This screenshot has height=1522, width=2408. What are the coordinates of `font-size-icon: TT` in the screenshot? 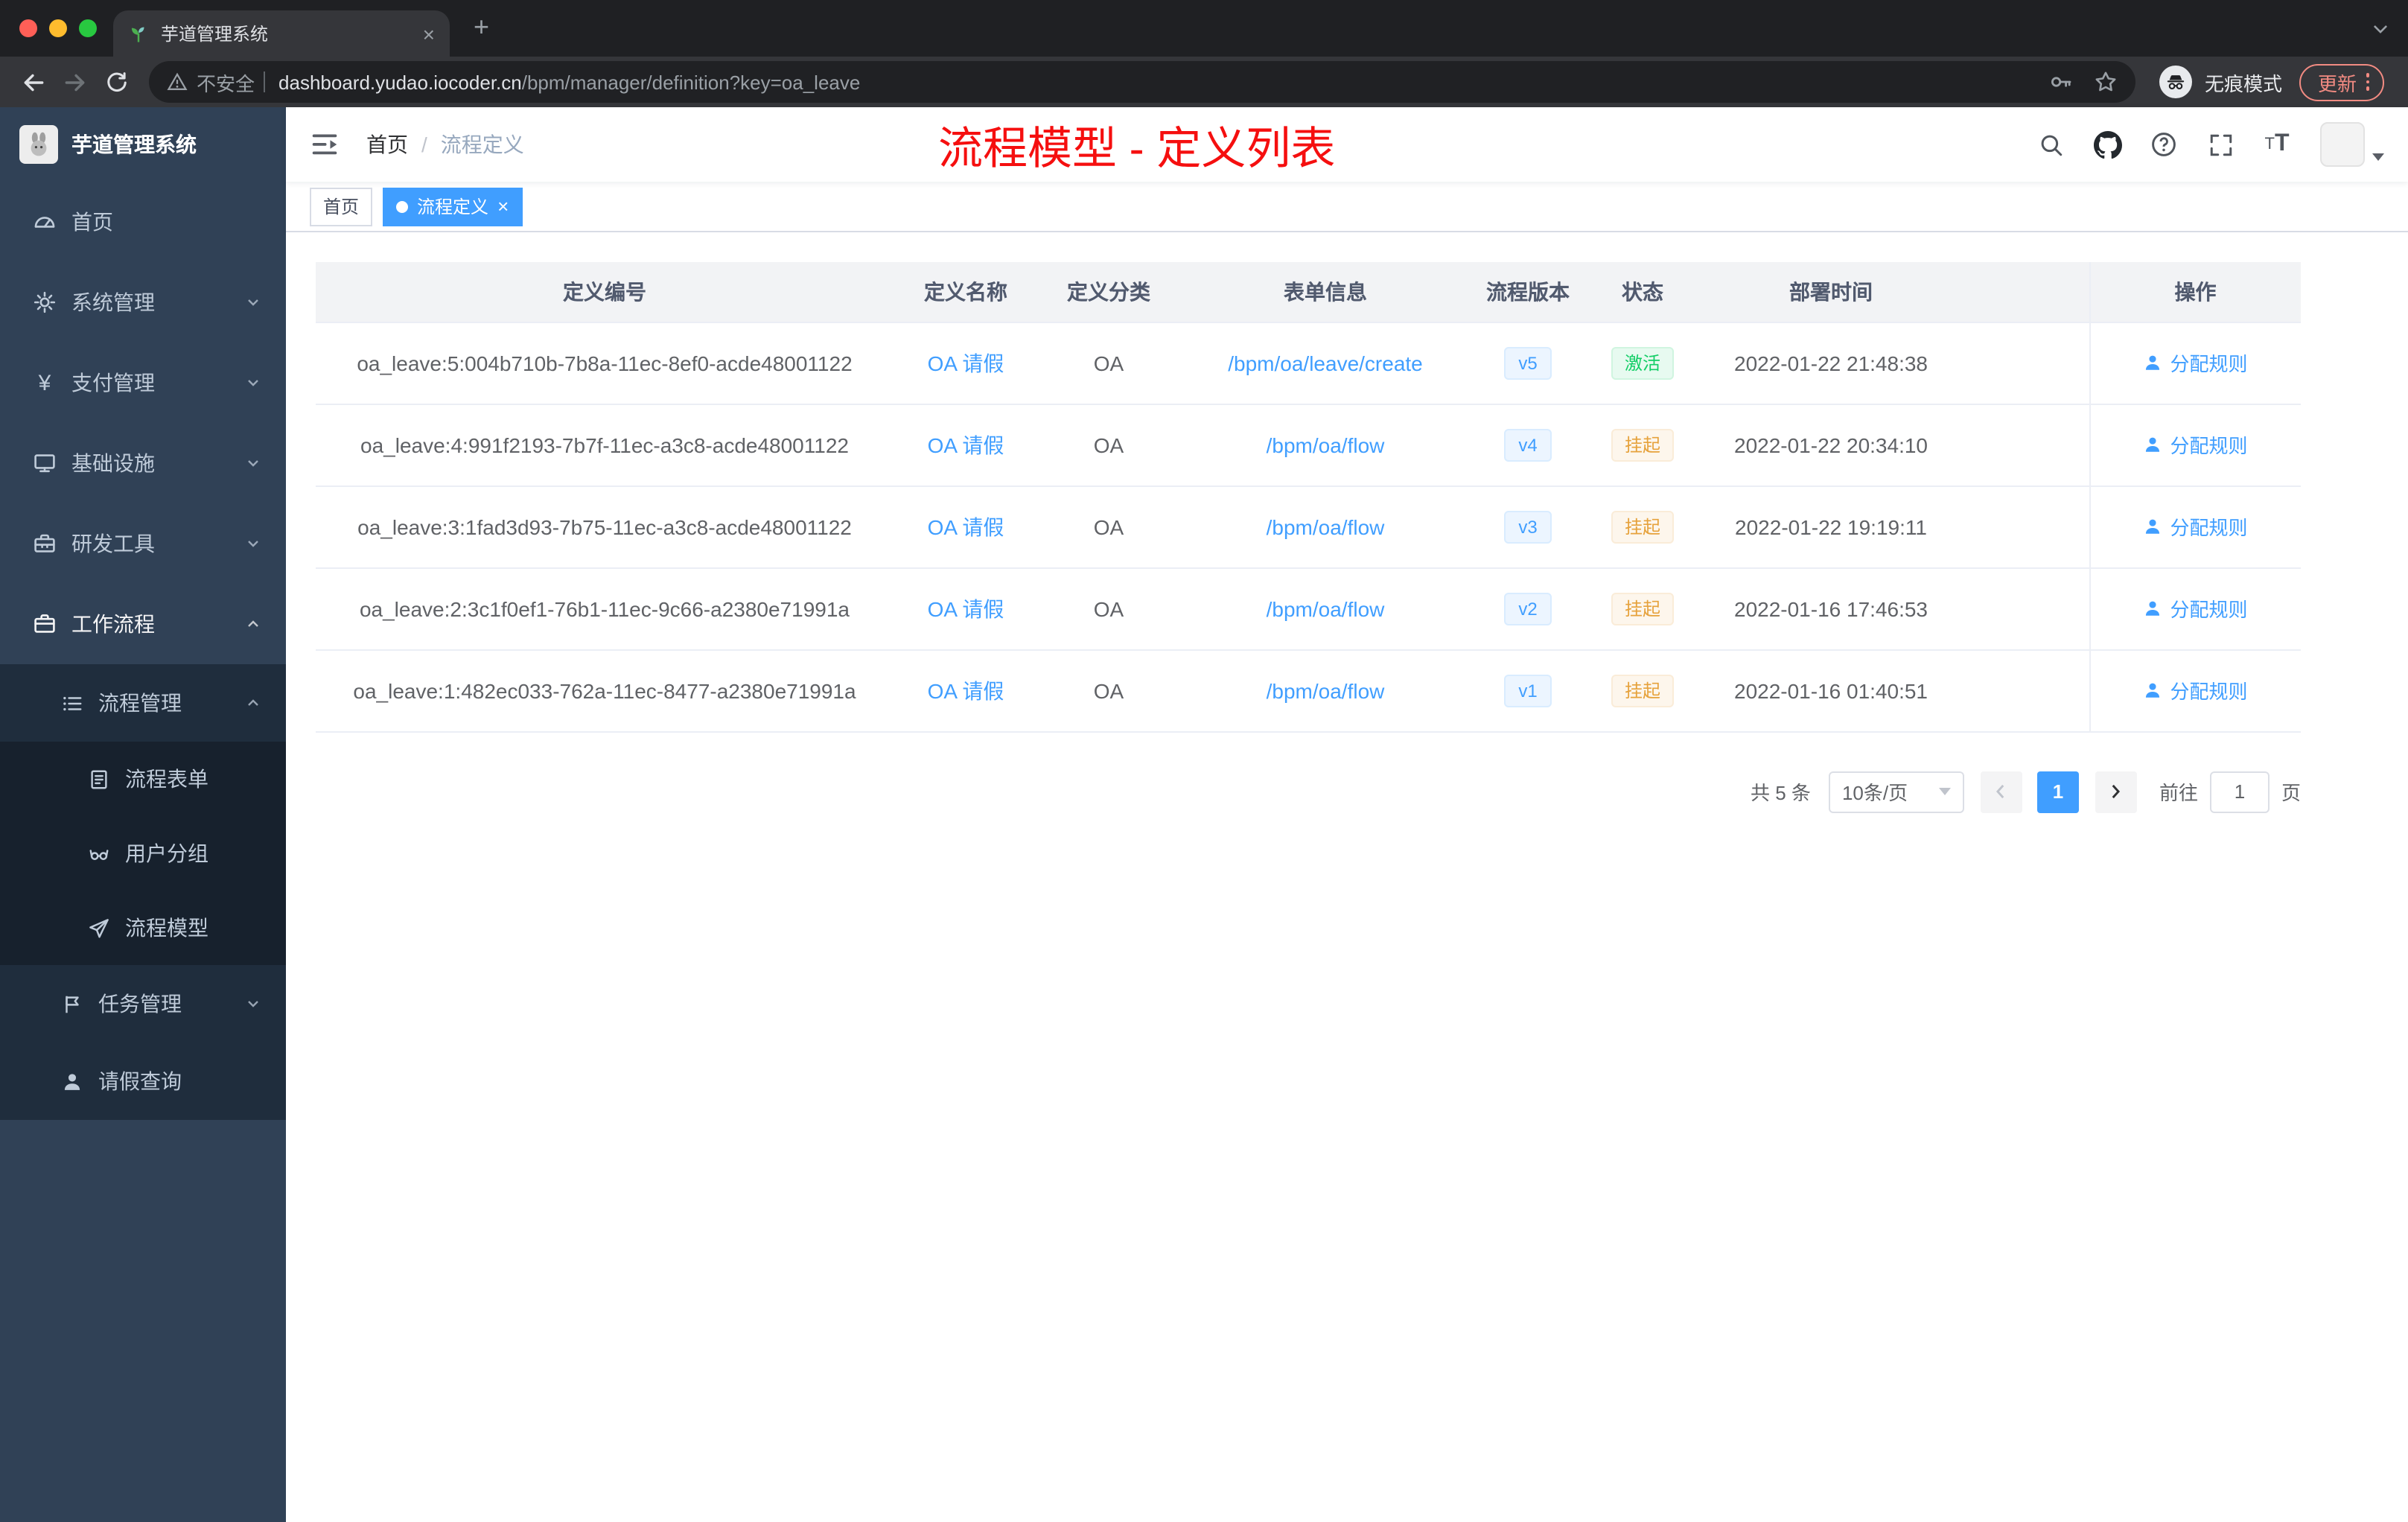 It's located at (2277, 144).